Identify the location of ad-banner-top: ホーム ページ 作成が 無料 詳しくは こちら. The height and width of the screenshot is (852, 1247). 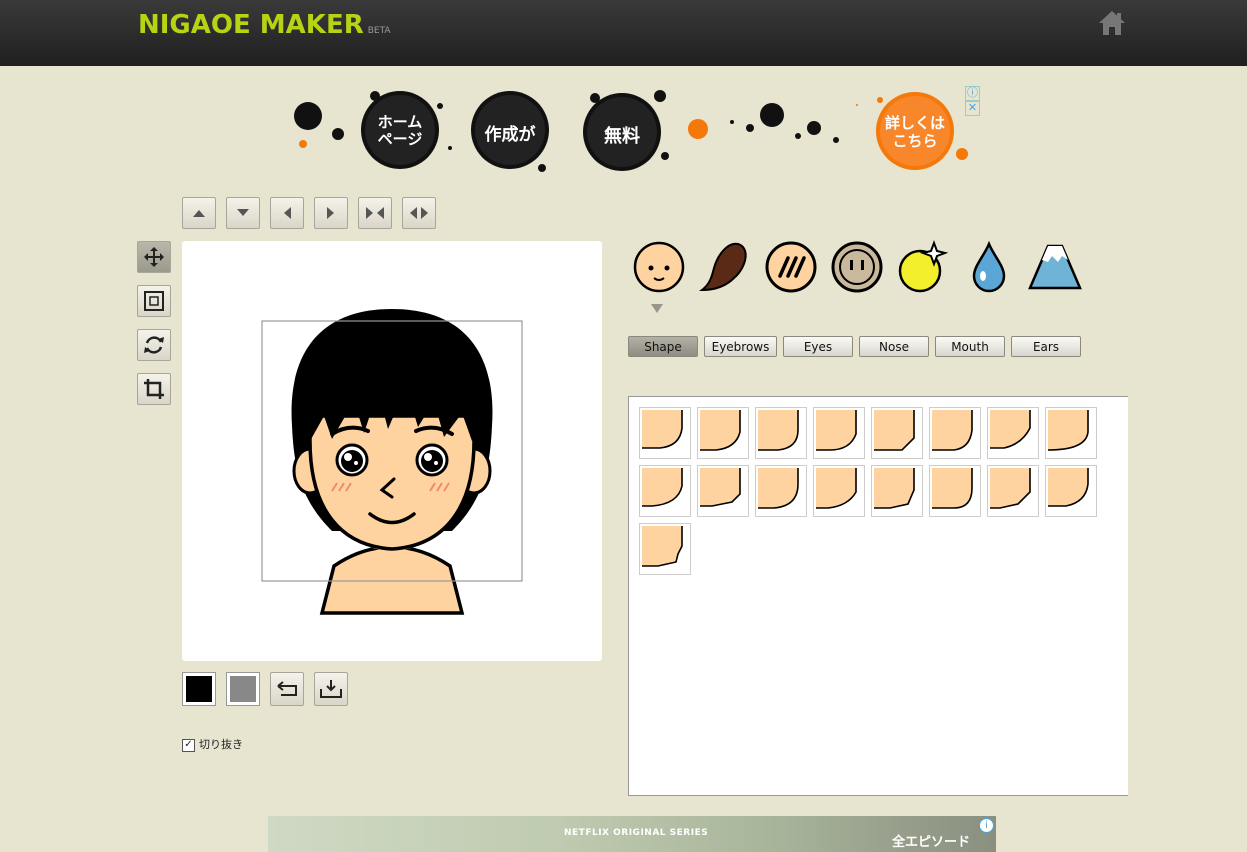
(645, 132).